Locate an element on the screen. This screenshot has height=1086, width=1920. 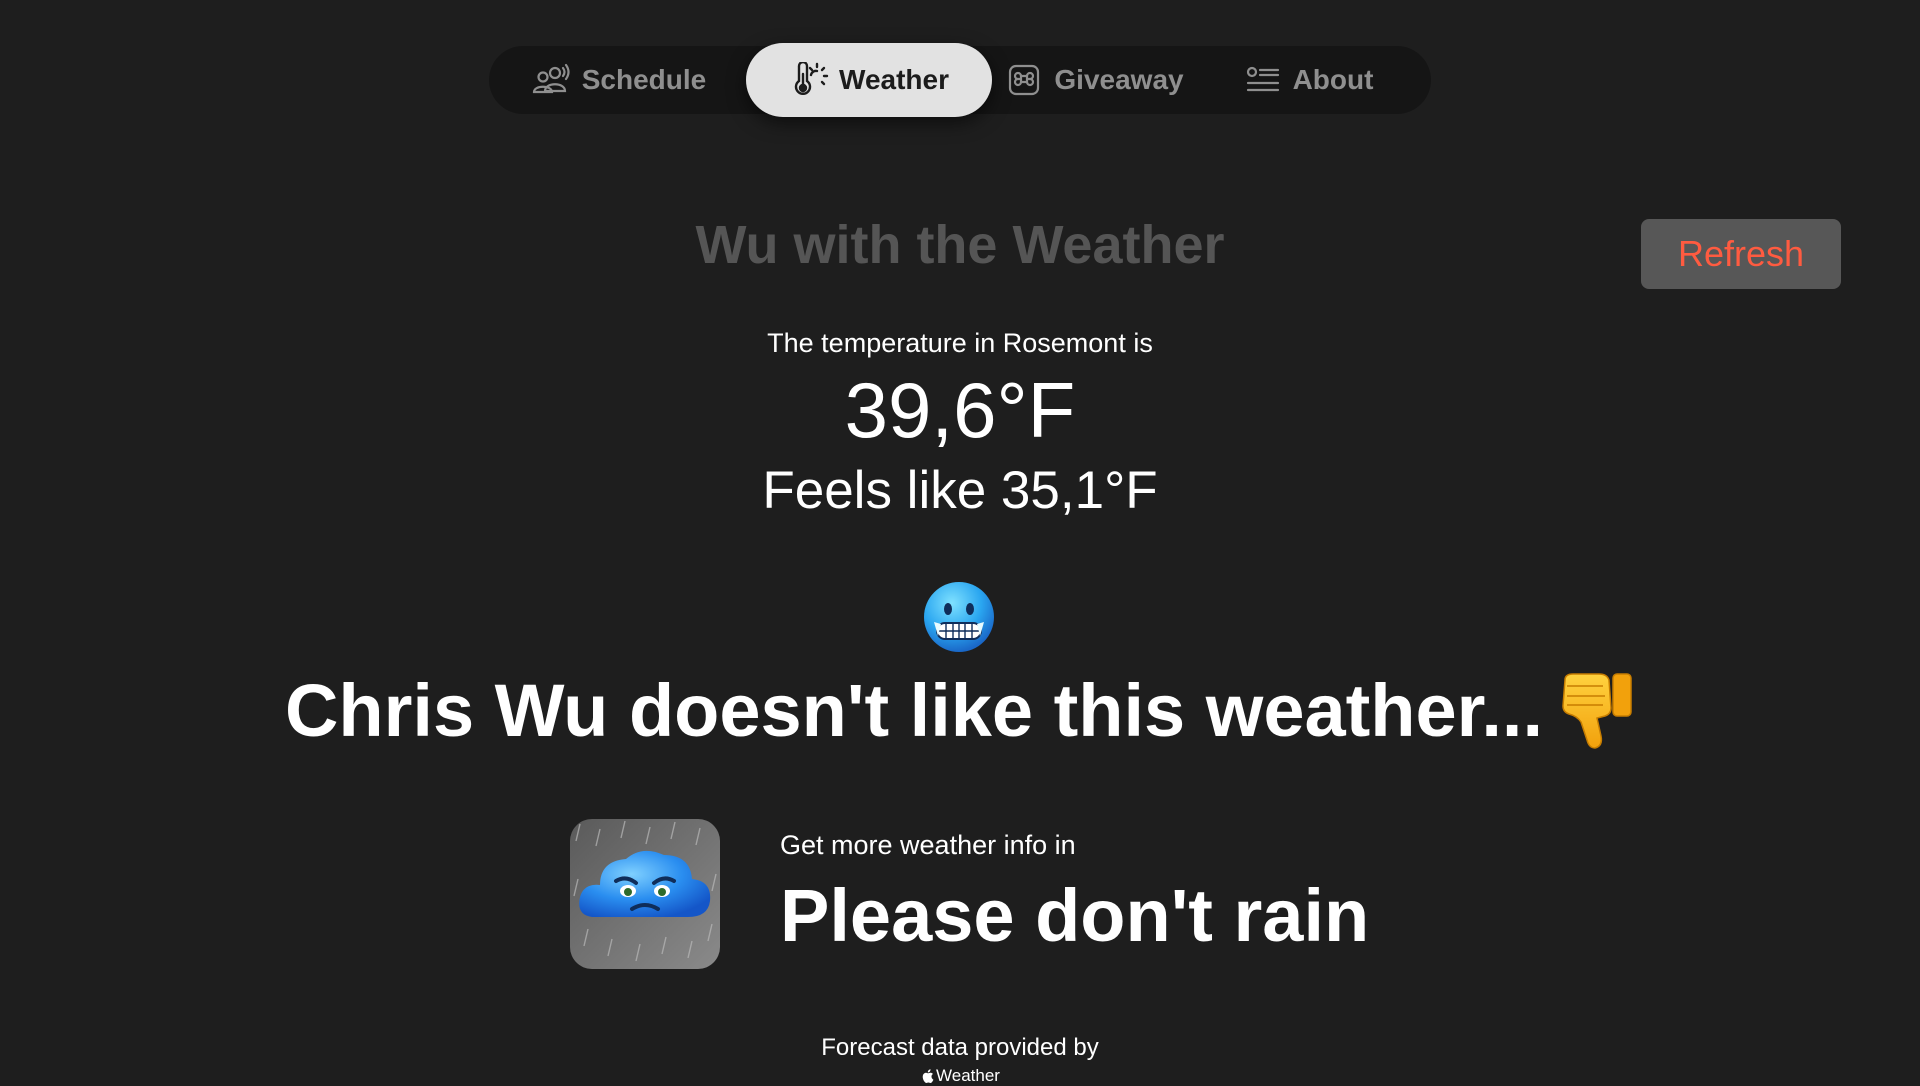
apple-logo-icon is located at coordinates (928, 1076).